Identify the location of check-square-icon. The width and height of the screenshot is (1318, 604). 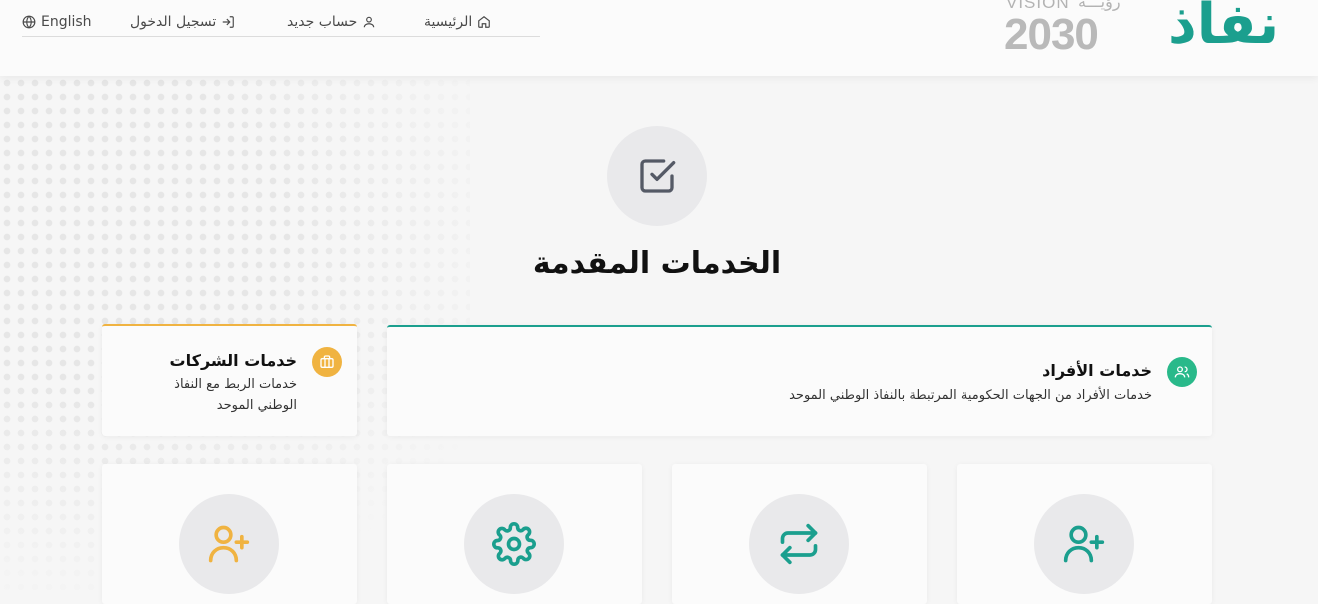
(658, 176).